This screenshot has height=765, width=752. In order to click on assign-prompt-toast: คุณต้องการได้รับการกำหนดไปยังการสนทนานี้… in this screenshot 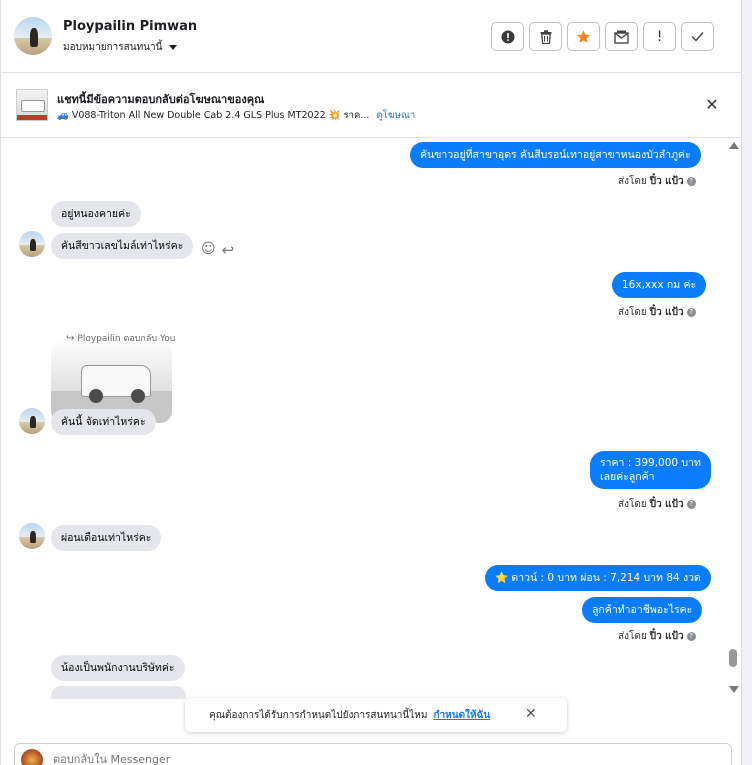, I will do `click(376, 715)`.